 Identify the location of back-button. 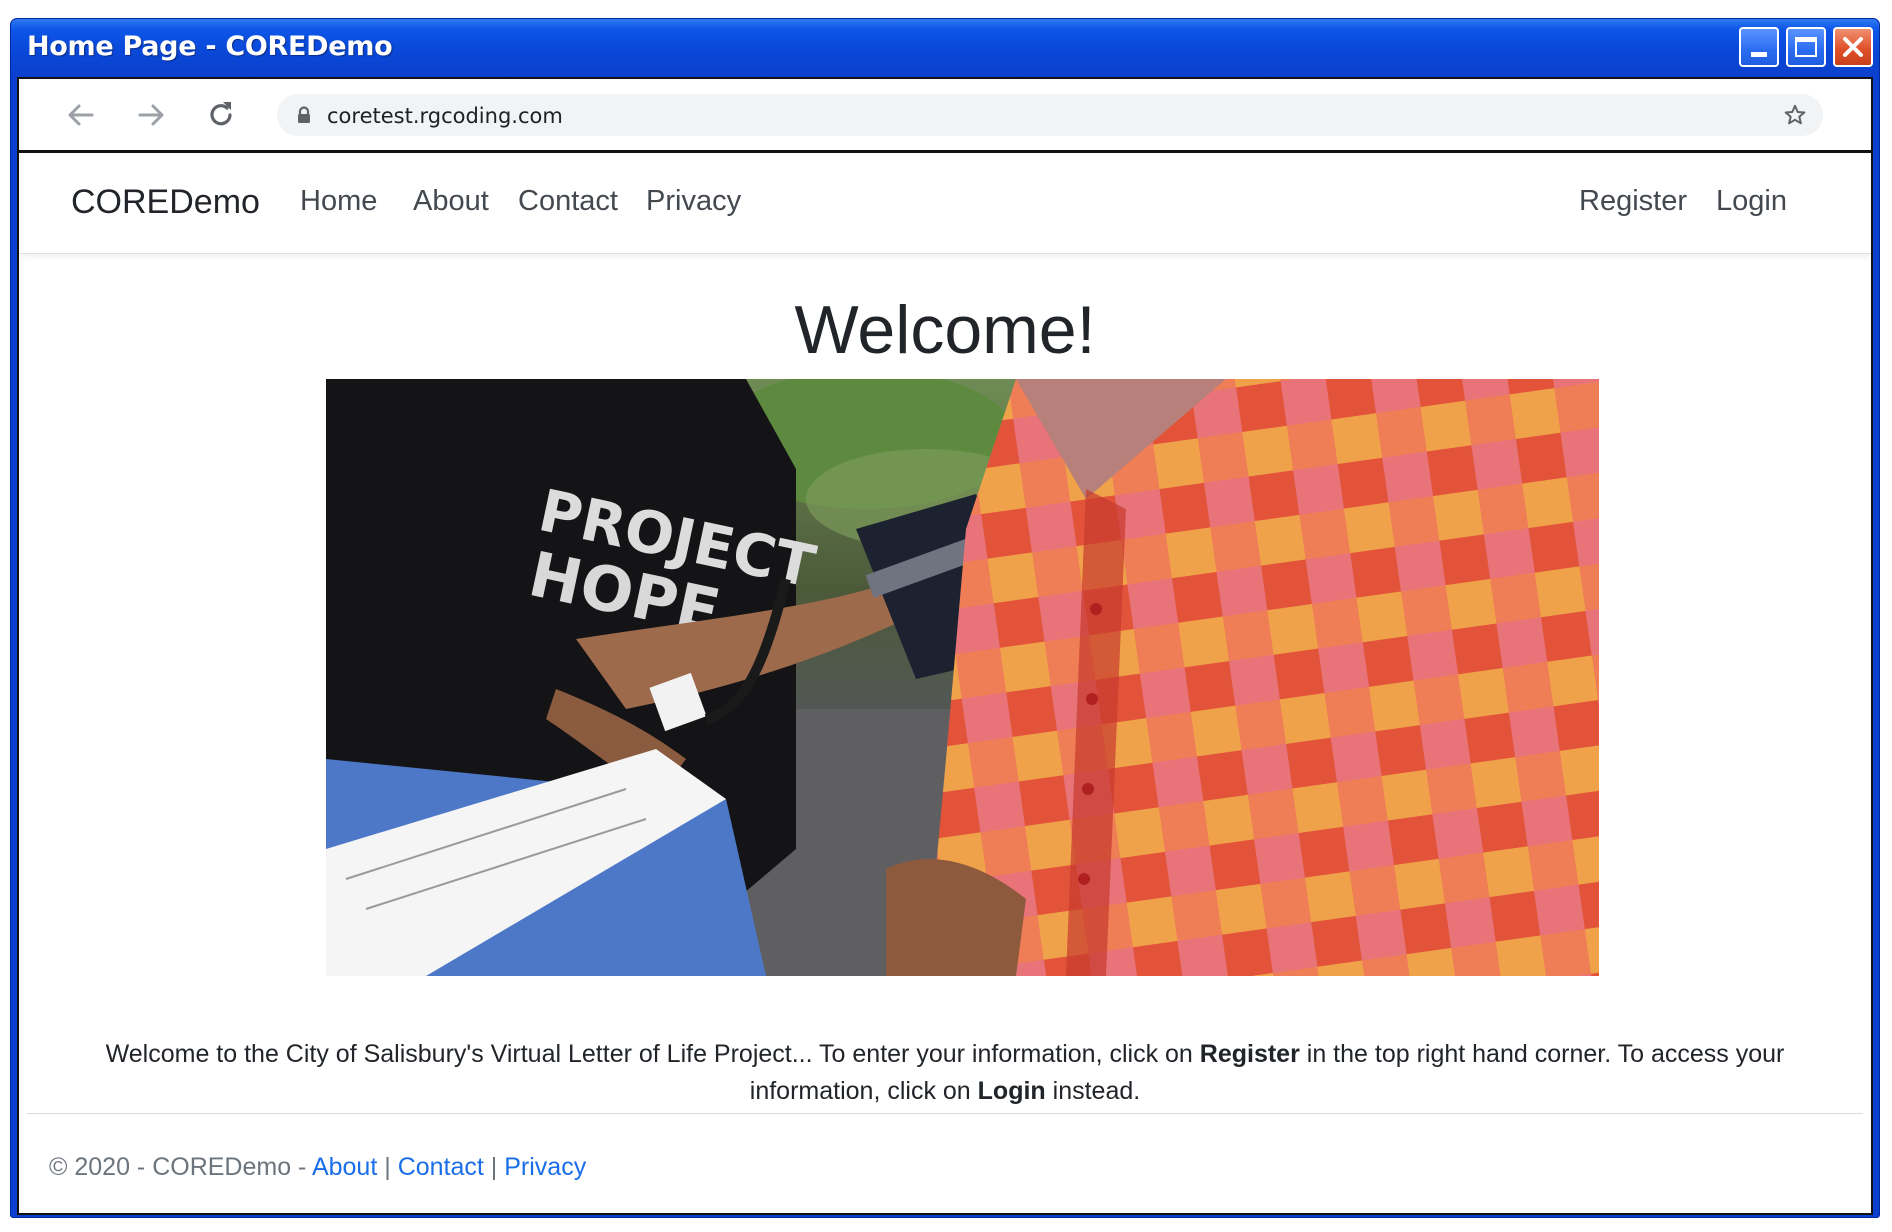
(81, 115).